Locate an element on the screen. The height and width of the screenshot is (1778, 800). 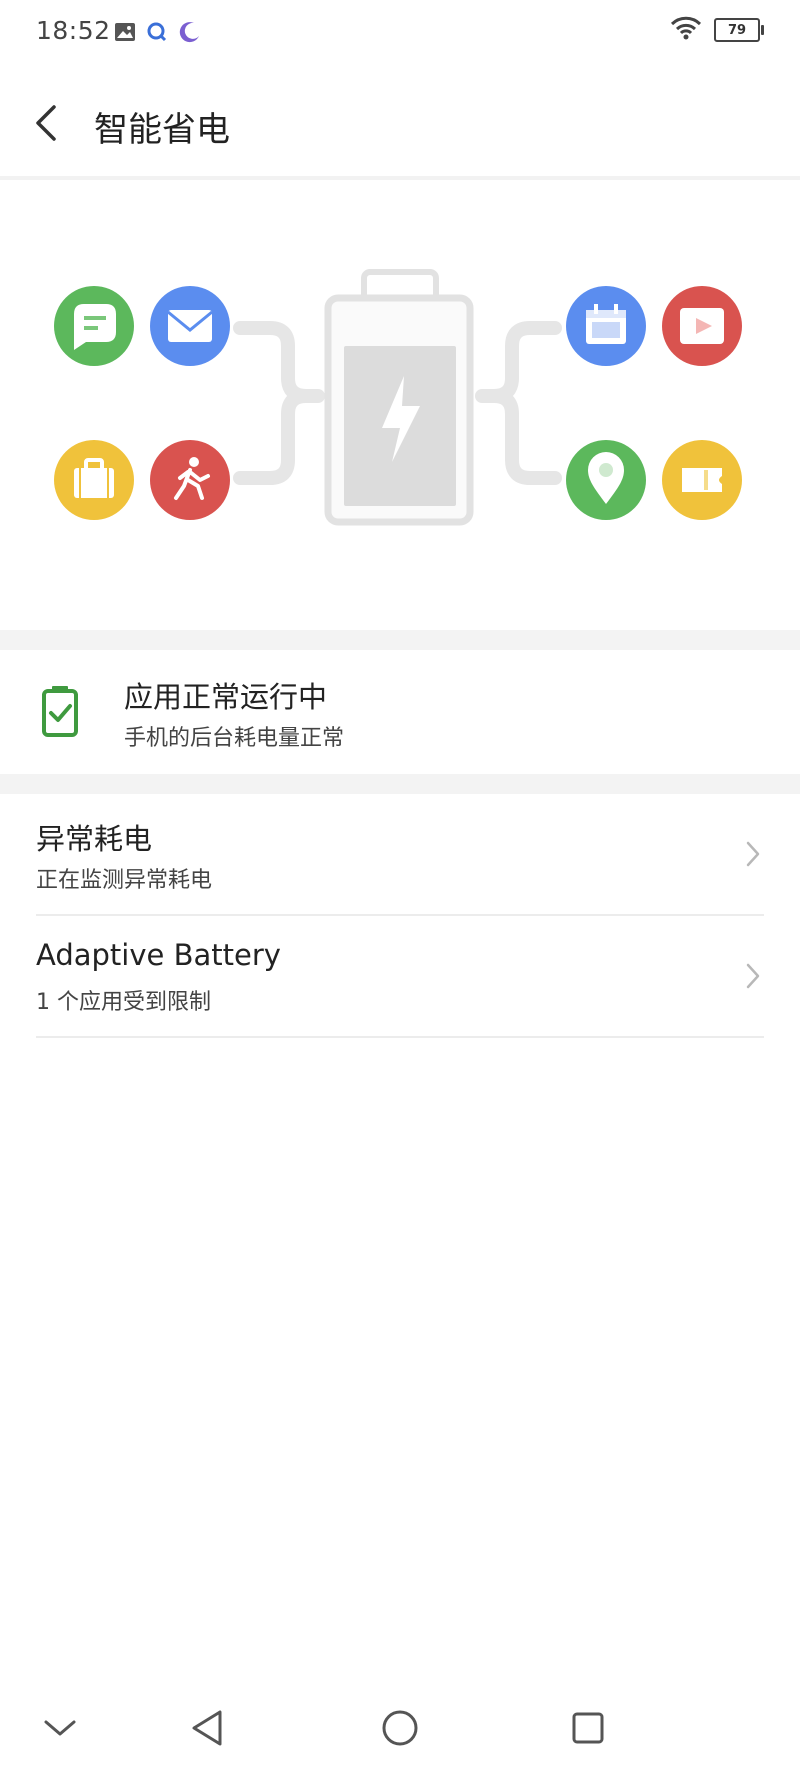
moon-icon is located at coordinates (190, 34).